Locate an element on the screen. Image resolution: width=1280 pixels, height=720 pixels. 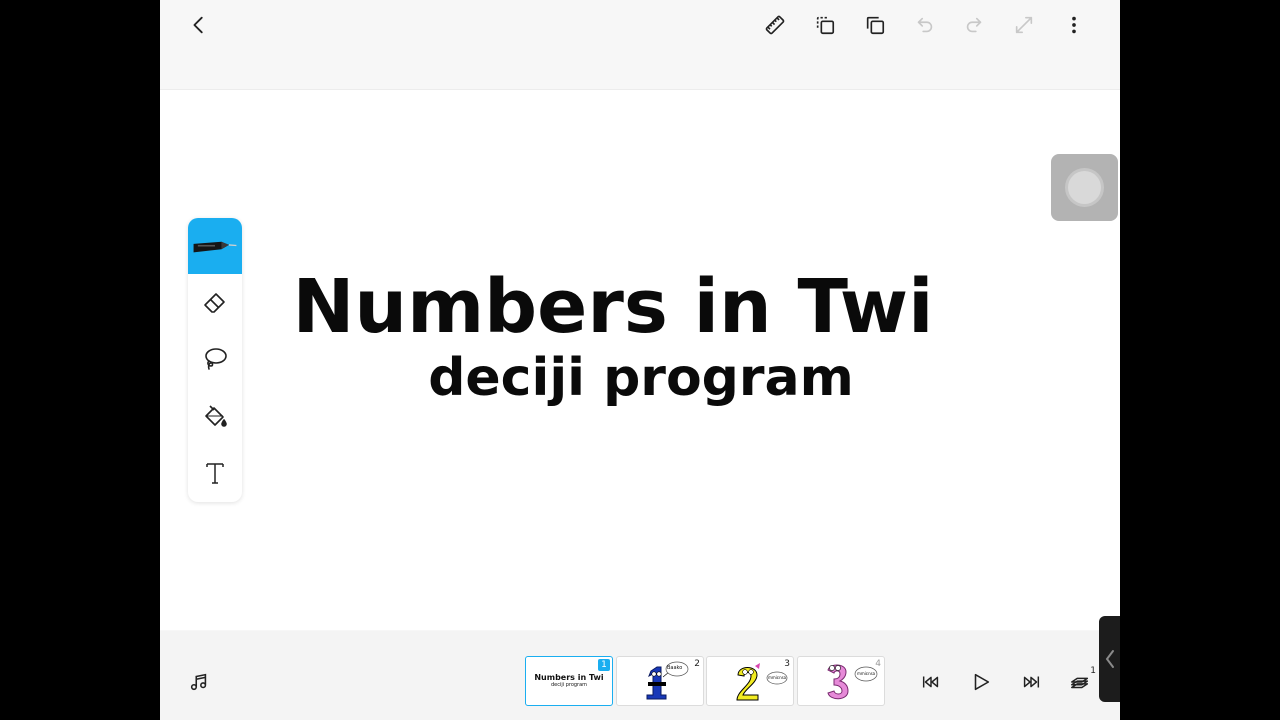
frame-number: 1 is located at coordinates (604, 665).